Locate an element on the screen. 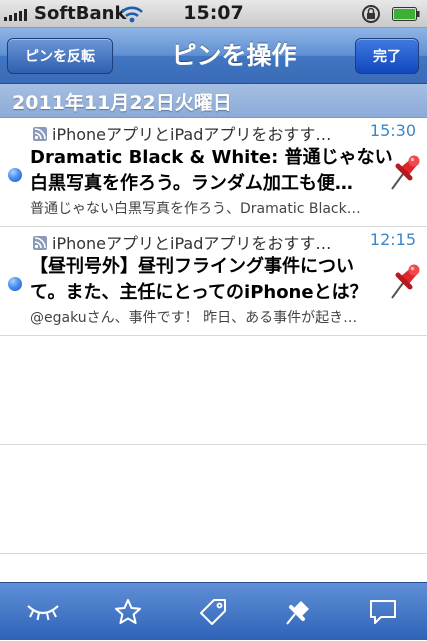 The height and width of the screenshot is (641, 427). star-button is located at coordinates (127, 612).